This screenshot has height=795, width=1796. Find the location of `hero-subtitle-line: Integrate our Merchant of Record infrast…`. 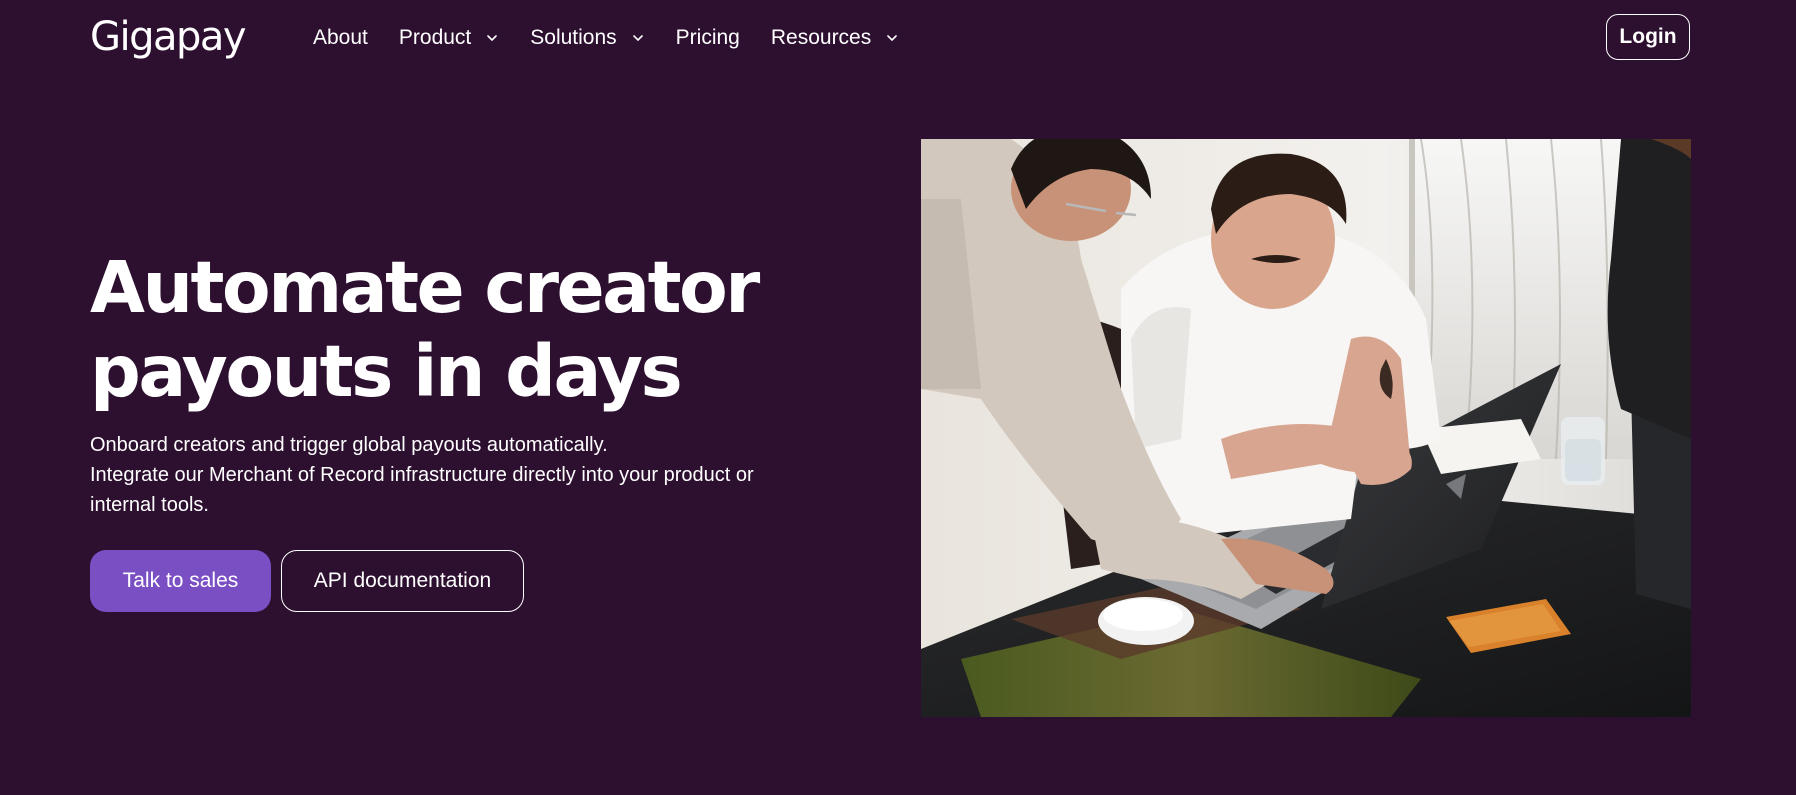

hero-subtitle-line: Integrate our Merchant of Record infrast… is located at coordinates (422, 475).